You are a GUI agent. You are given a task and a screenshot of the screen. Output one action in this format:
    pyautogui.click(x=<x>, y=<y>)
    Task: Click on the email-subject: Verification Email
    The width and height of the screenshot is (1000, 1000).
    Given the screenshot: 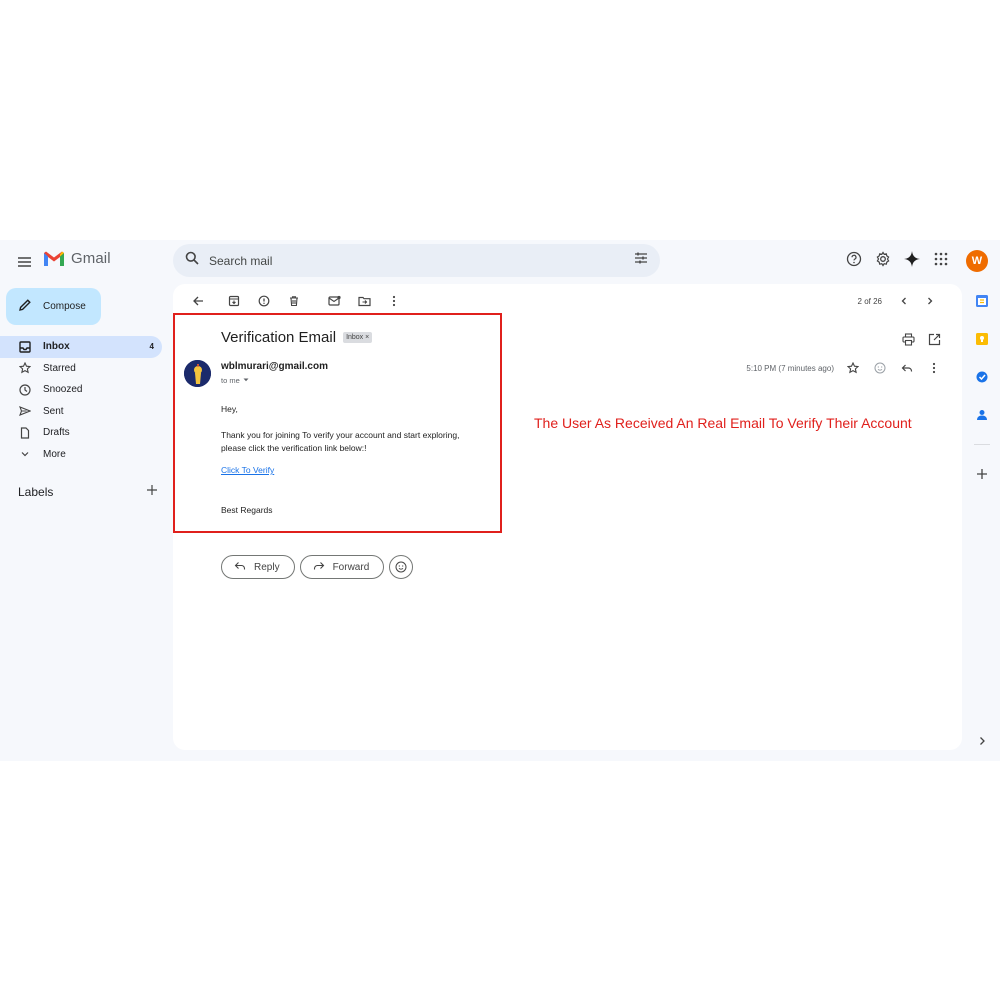 What is the action you would take?
    pyautogui.click(x=279, y=337)
    